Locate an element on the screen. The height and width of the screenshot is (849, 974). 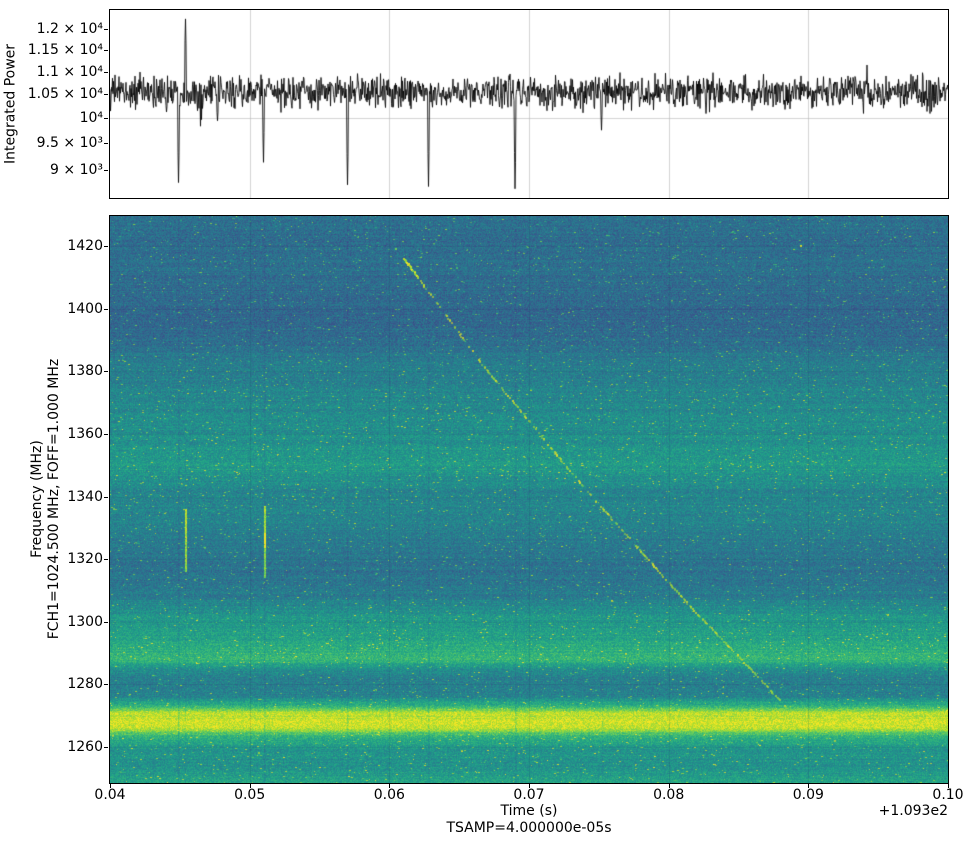
tsamp-label: TSAMP=4.000000e-05s is located at coordinates (529, 828).